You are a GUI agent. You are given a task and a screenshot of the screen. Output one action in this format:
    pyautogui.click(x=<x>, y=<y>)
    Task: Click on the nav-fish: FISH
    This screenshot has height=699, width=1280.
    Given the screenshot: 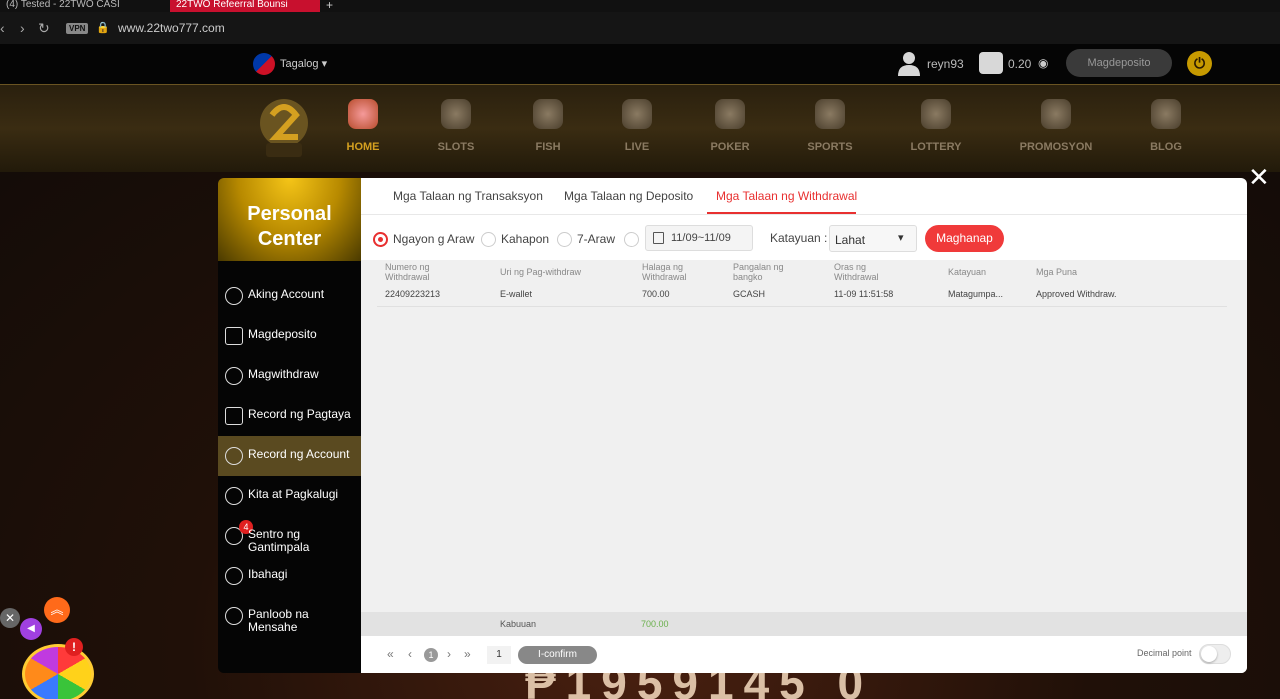 What is the action you would take?
    pyautogui.click(x=548, y=126)
    